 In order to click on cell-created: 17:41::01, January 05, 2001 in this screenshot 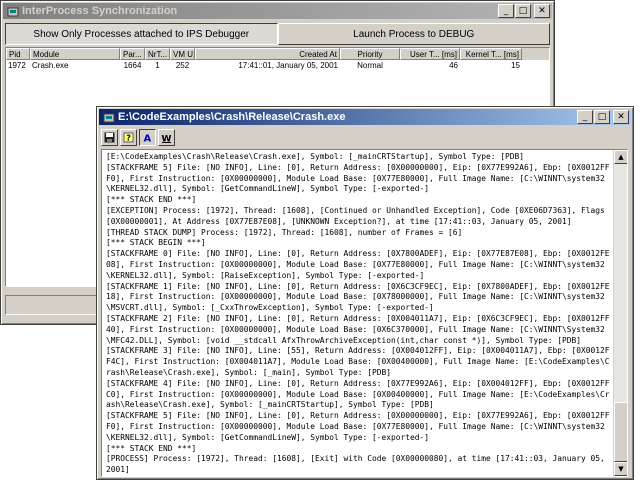, I will do `click(288, 65)`.